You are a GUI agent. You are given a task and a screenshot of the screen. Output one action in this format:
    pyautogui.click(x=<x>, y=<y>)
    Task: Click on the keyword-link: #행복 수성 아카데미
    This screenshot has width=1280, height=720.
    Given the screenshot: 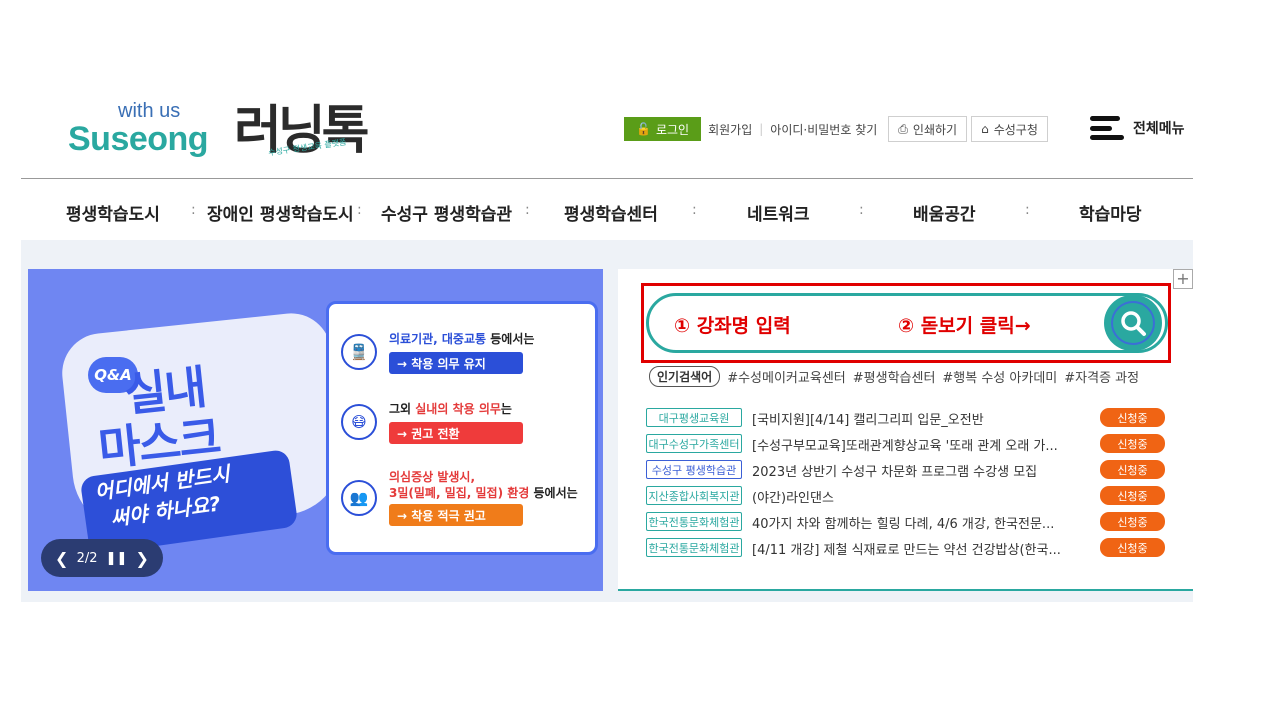 What is the action you would take?
    pyautogui.click(x=999, y=376)
    